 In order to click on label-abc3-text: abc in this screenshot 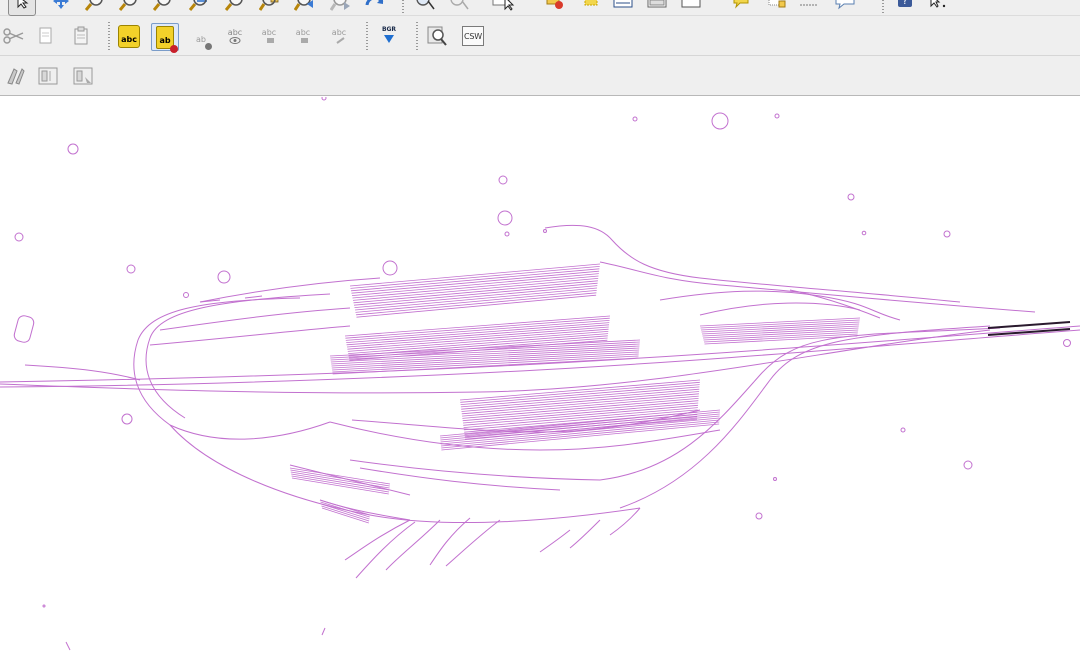, I will do `click(269, 32)`.